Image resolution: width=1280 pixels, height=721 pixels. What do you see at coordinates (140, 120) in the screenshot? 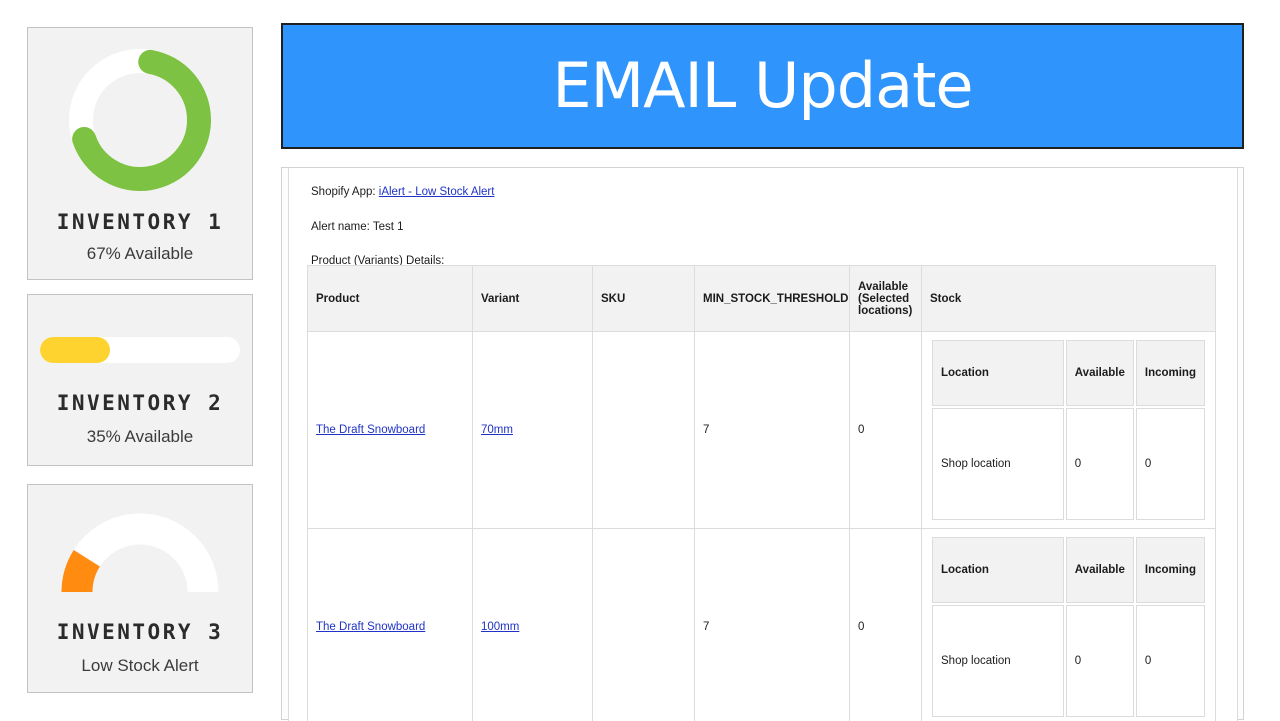
I see `donut-gauge-icon` at bounding box center [140, 120].